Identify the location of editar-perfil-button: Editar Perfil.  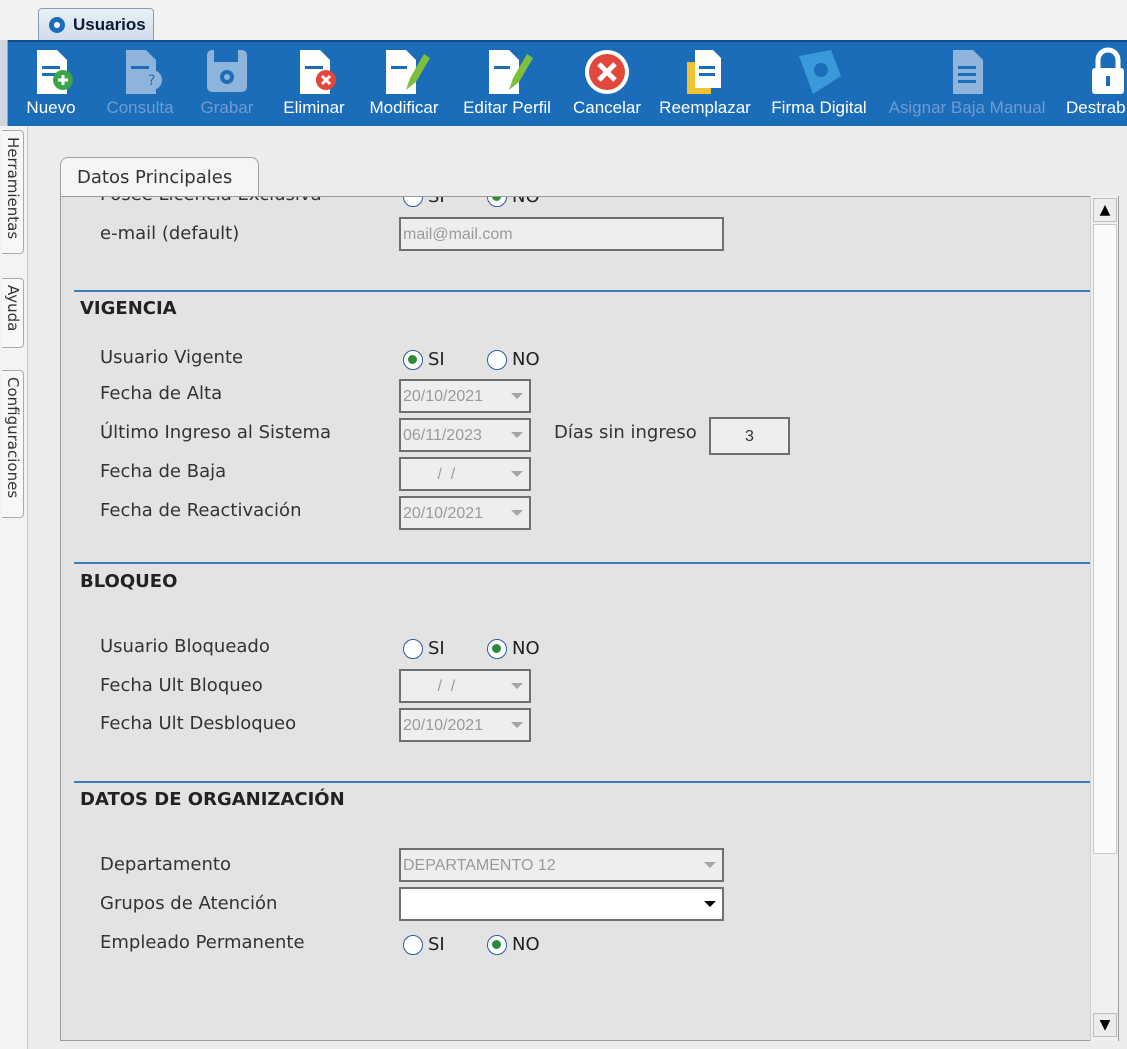
(507, 85).